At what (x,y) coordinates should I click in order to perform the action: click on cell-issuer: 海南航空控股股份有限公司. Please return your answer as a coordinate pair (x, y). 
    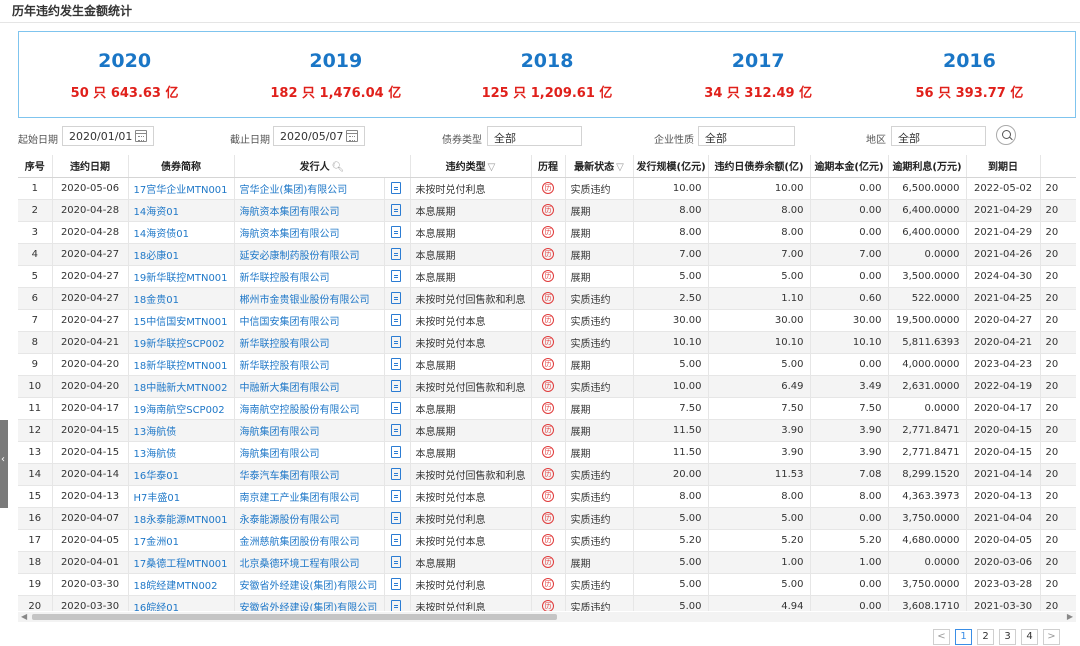
    Looking at the image, I should click on (309, 408).